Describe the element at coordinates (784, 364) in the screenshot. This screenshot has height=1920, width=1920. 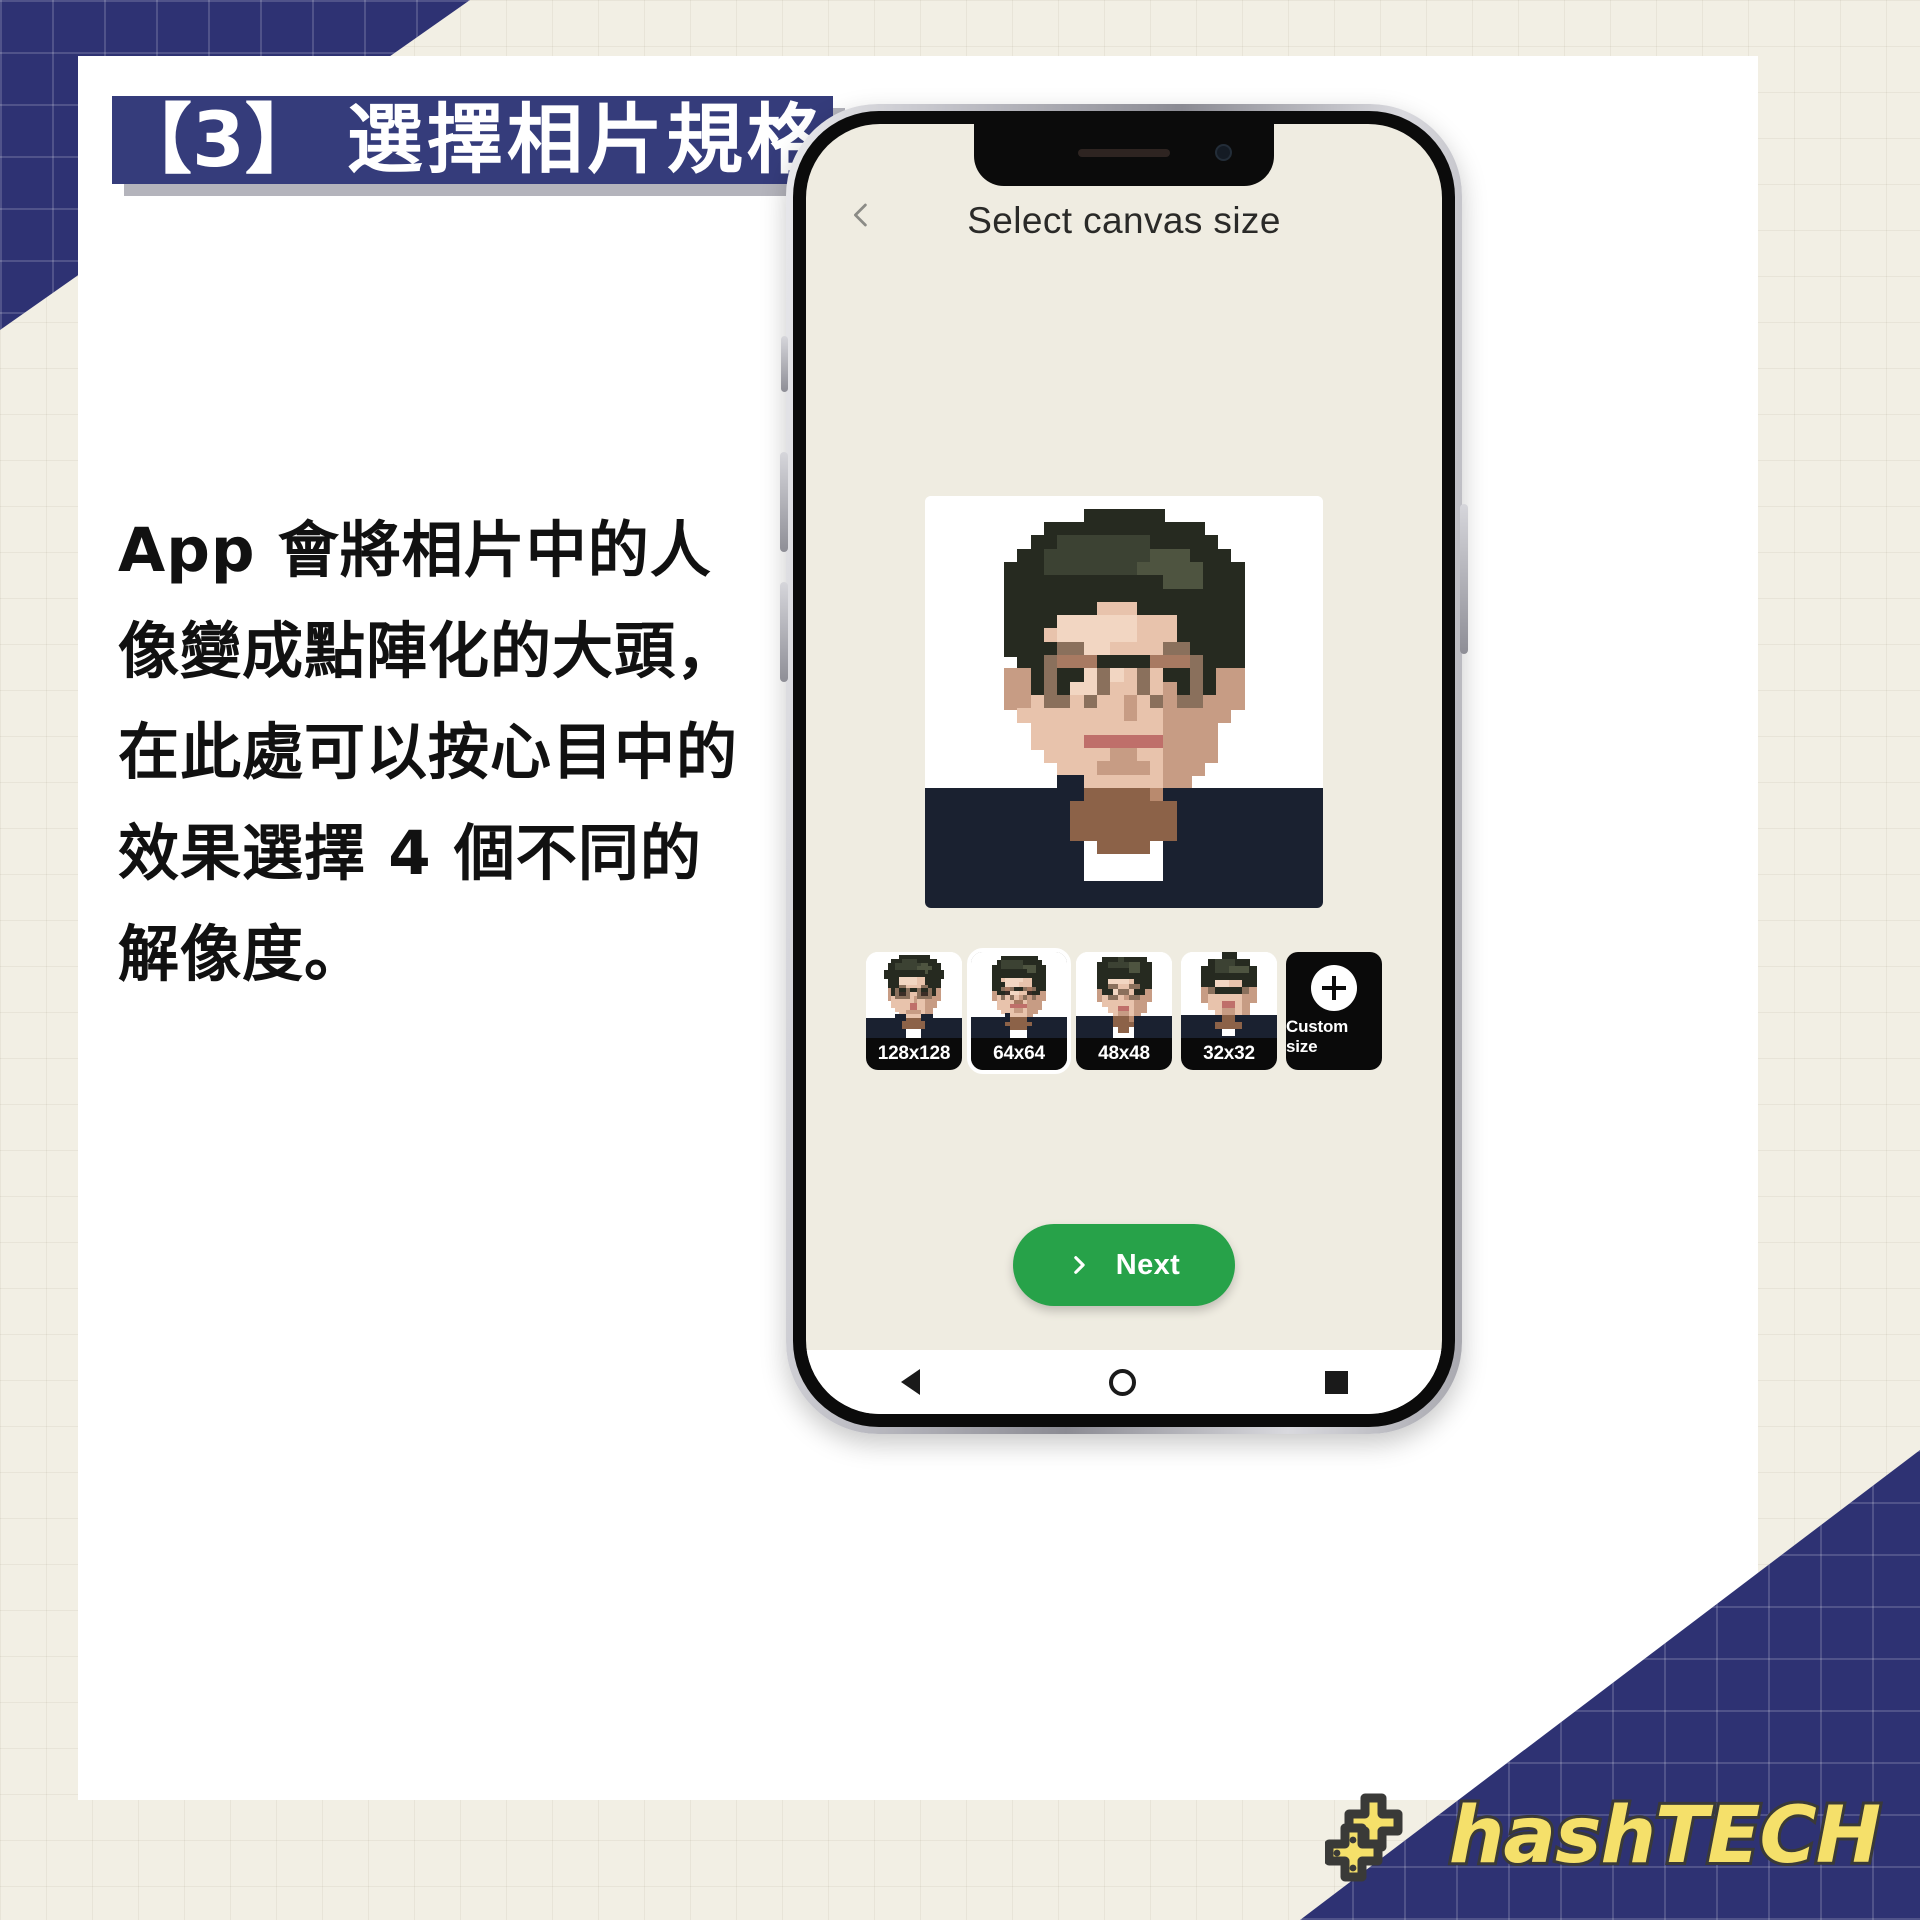
I see `phone-mute-switch` at that location.